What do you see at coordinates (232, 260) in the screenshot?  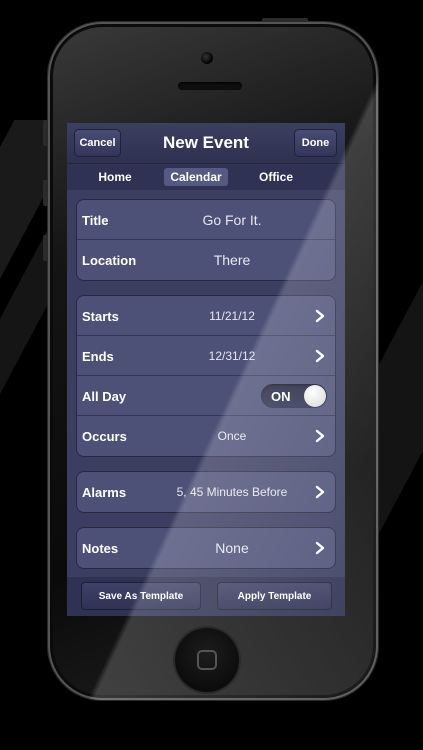 I see `location-value: There` at bounding box center [232, 260].